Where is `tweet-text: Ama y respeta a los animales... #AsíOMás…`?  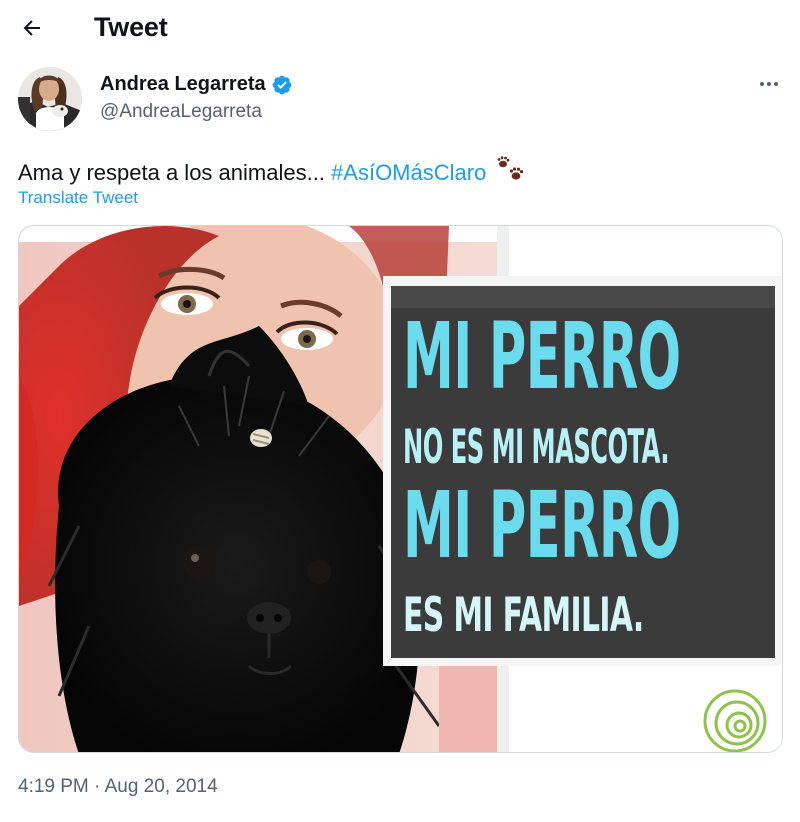 tweet-text: Ama y respeta a los animales... #AsíOMás… is located at coordinates (272, 171).